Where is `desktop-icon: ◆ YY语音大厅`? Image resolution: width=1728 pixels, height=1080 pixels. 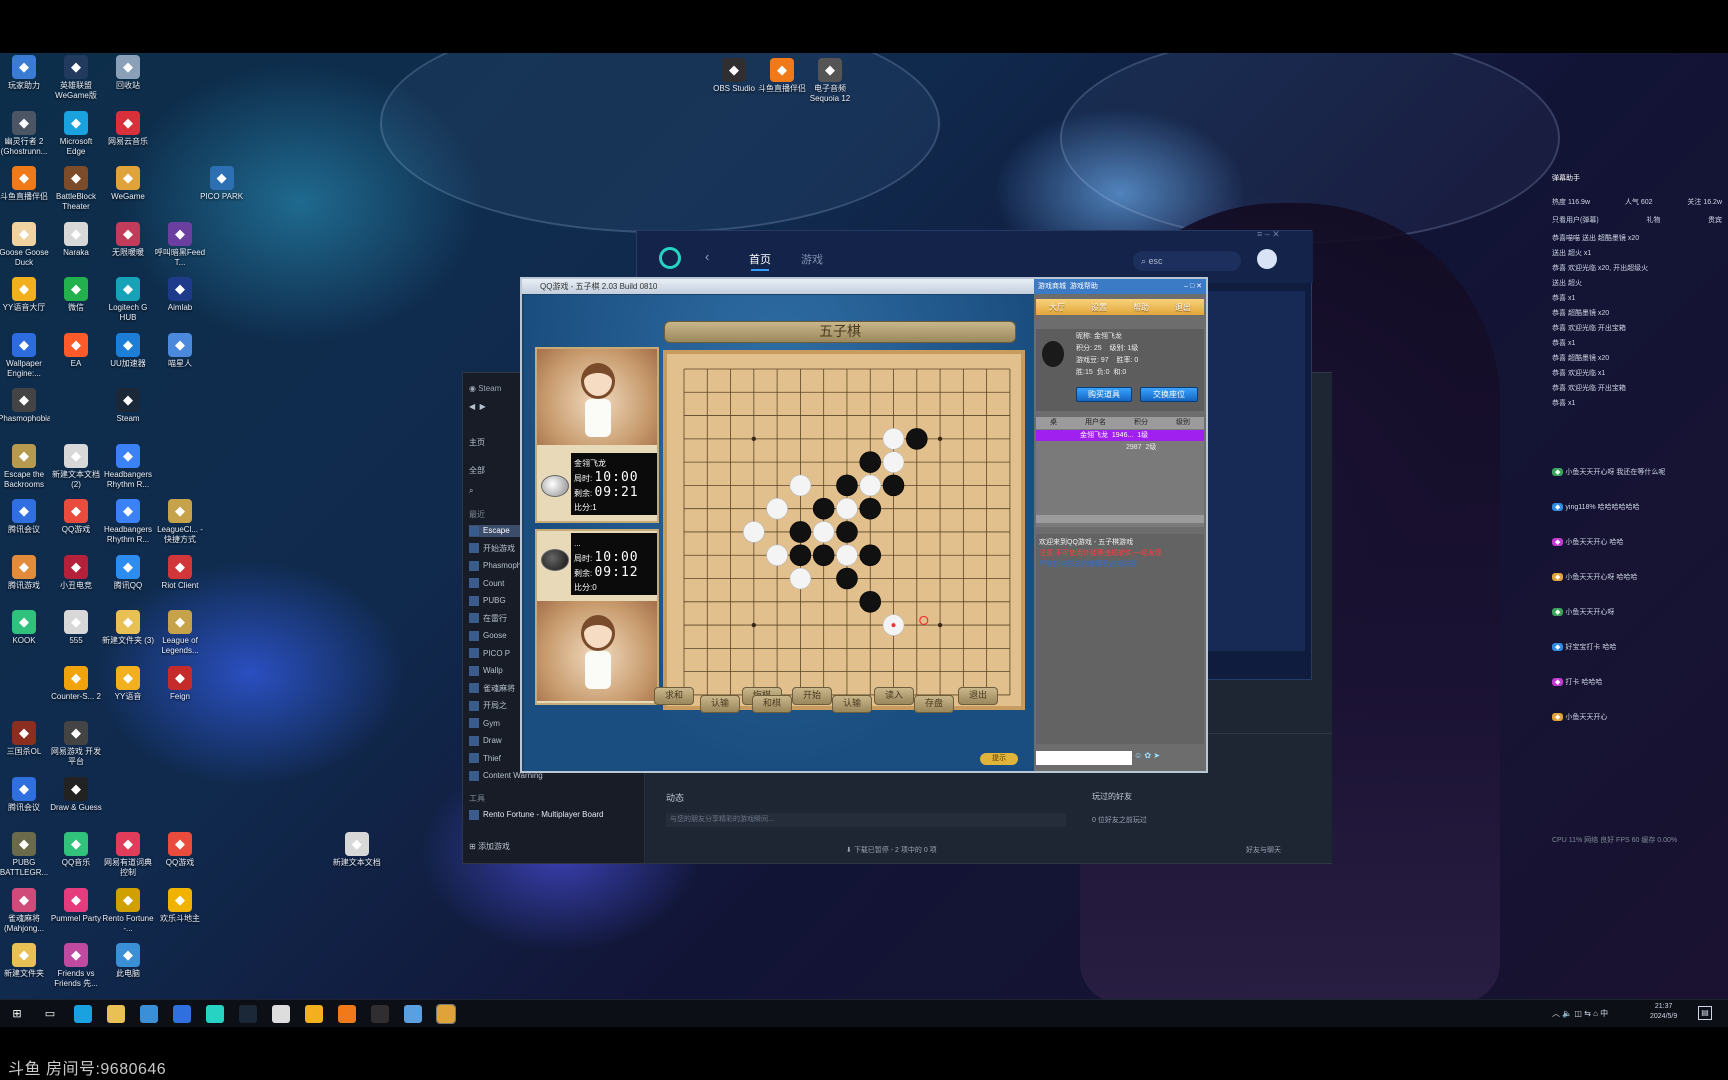
desktop-icon: ◆ YY语音大厅 is located at coordinates (25, 300).